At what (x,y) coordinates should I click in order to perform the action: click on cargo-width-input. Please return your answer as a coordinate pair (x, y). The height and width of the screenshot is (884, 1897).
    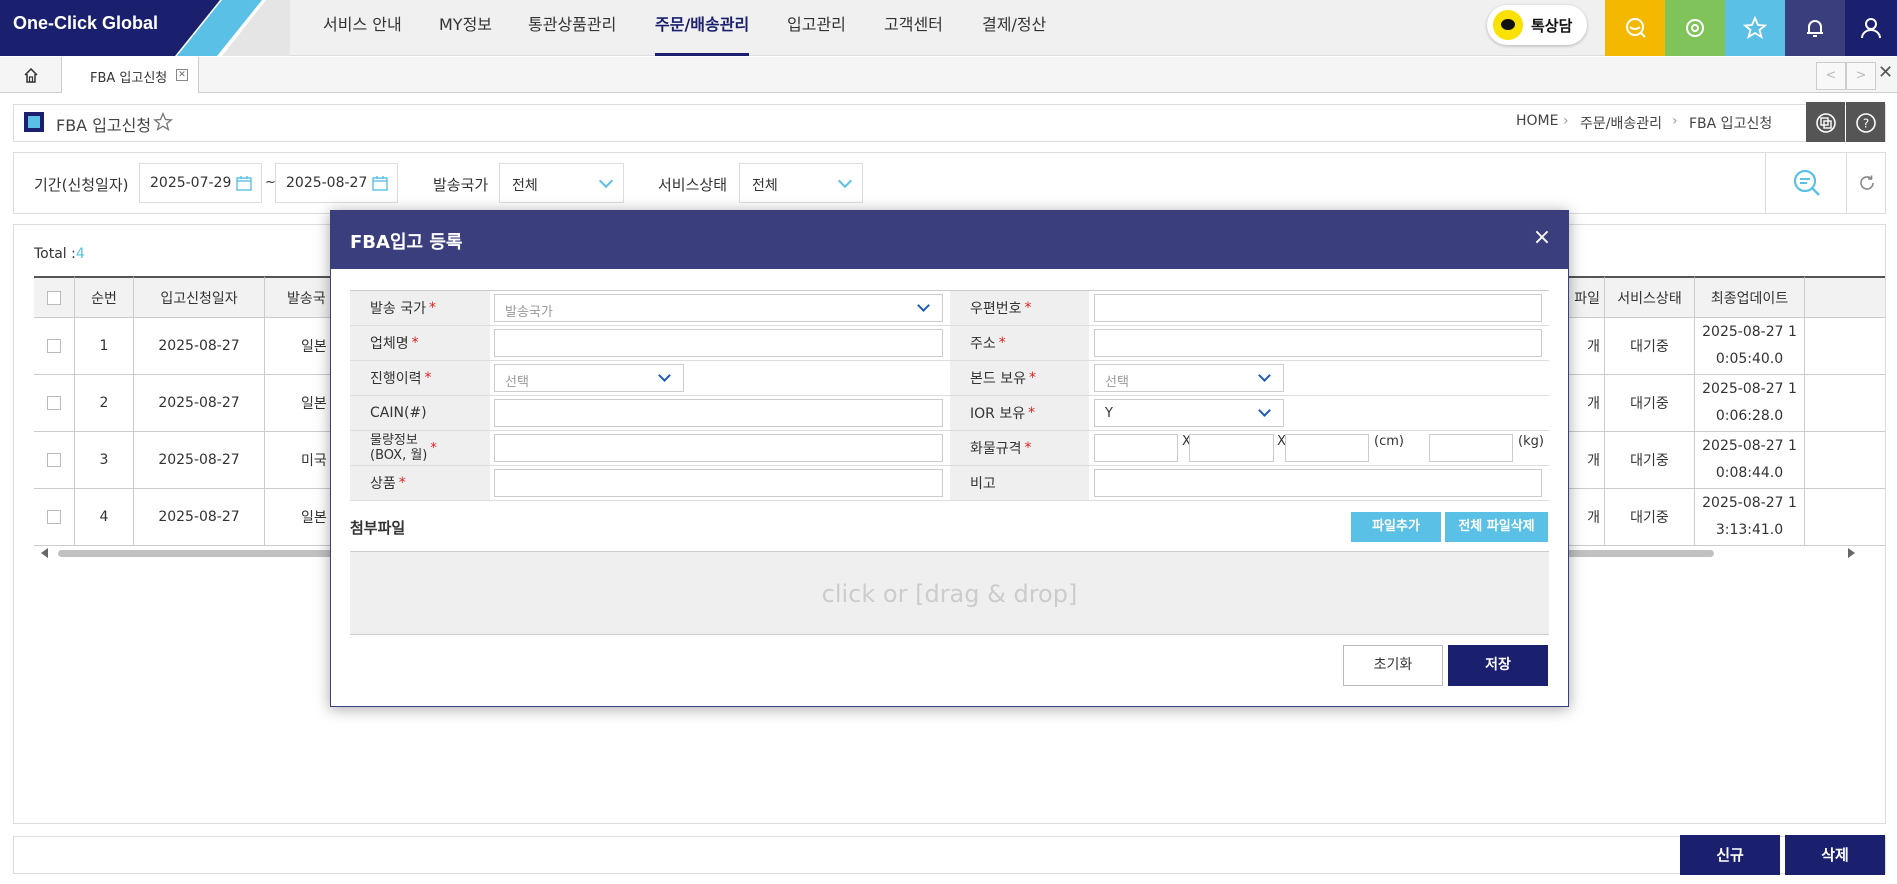
    Looking at the image, I should click on (1231, 448).